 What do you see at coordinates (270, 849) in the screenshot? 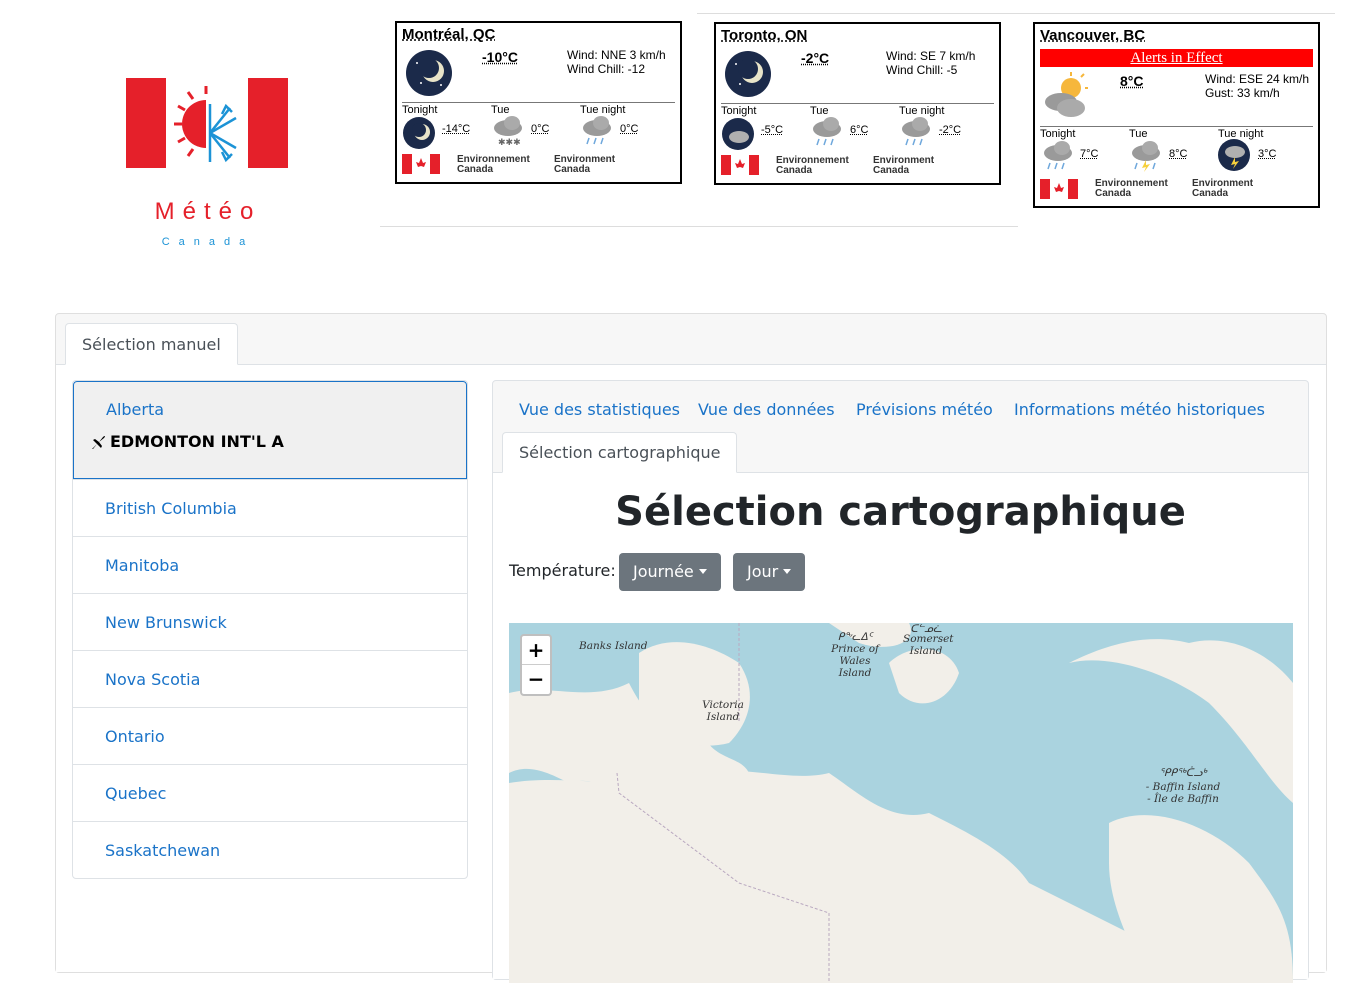
I see `province-item: Saskatchewan` at bounding box center [270, 849].